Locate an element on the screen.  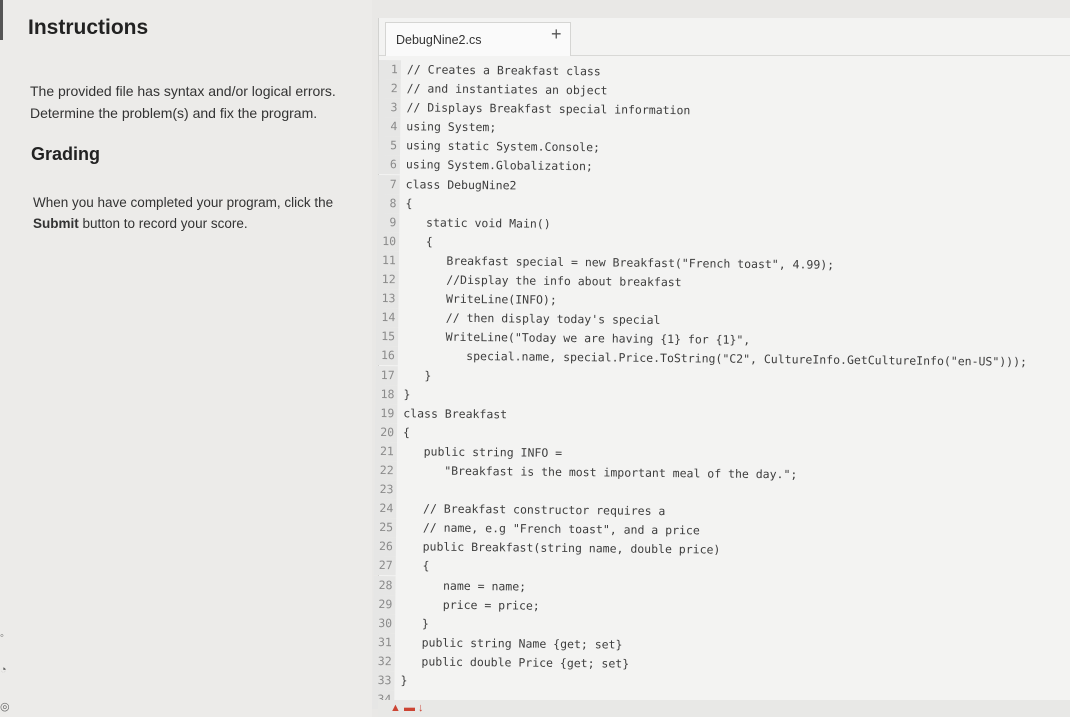
line-number: 11 is located at coordinates (387, 260).